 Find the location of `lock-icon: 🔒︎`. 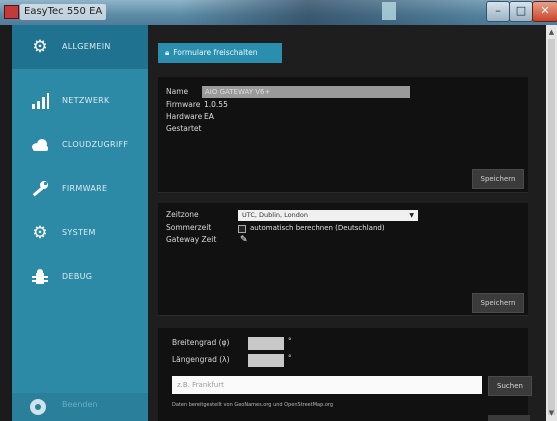

lock-icon: 🔒︎ is located at coordinates (167, 52).